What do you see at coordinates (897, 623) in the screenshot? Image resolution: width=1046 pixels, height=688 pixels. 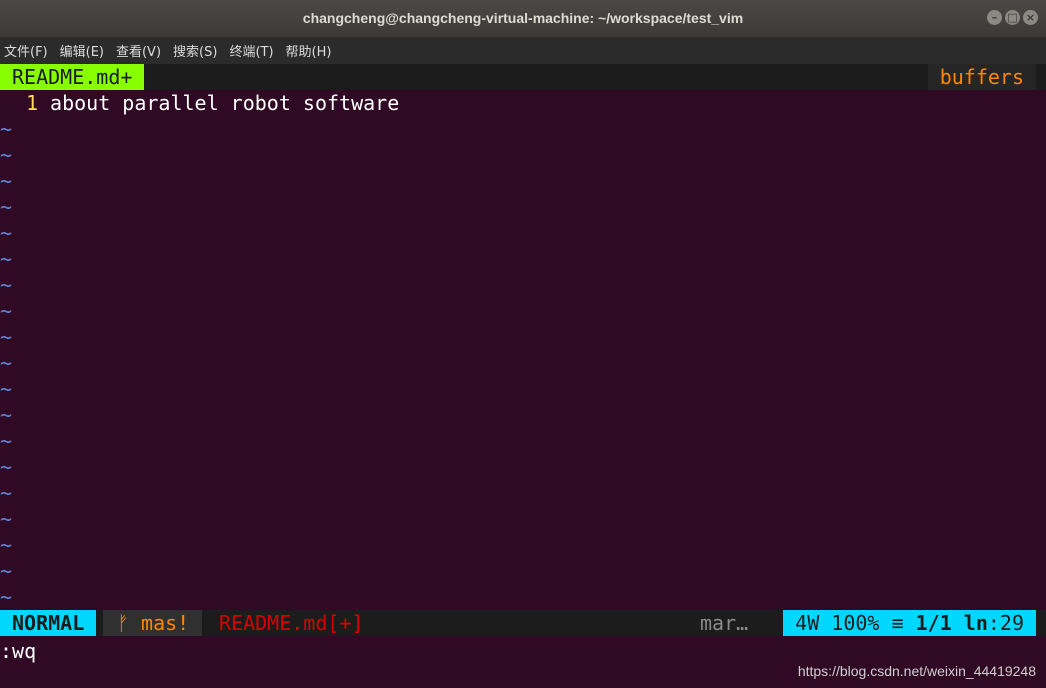 I see `lines-symbol: ≡` at bounding box center [897, 623].